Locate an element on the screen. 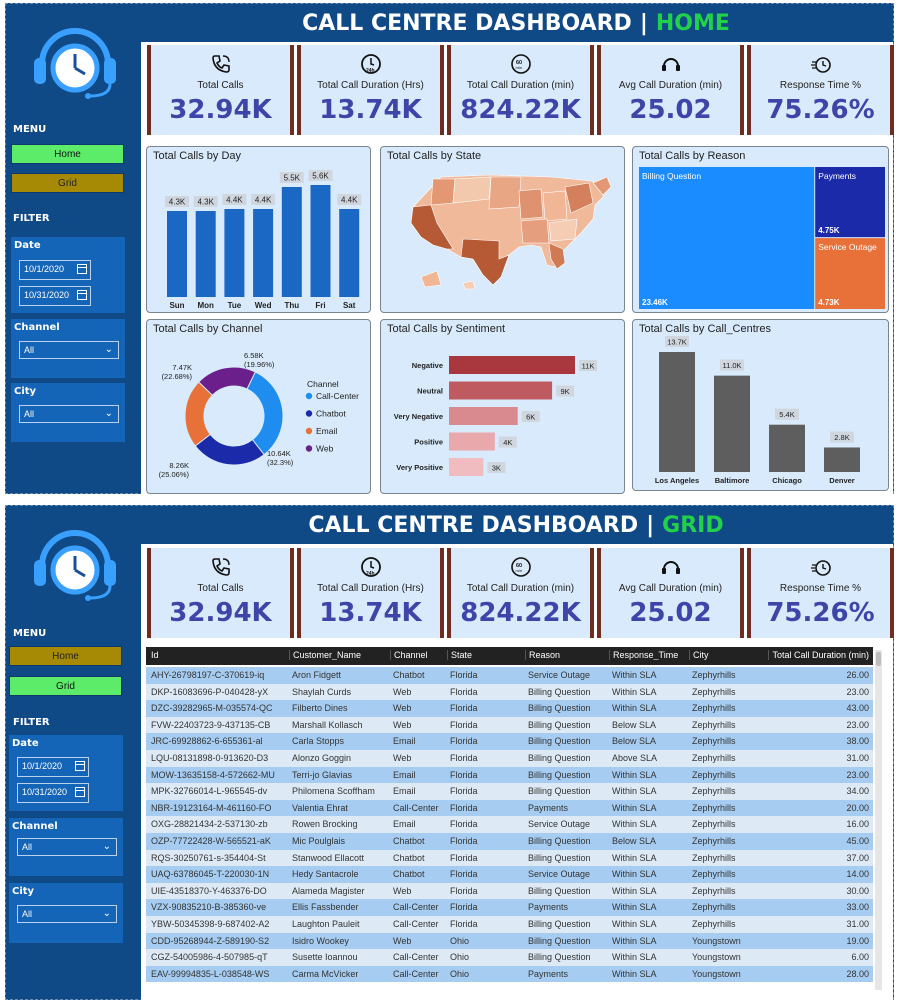 The height and width of the screenshot is (1007, 899). channel-filter-label: Channel is located at coordinates (35, 826).